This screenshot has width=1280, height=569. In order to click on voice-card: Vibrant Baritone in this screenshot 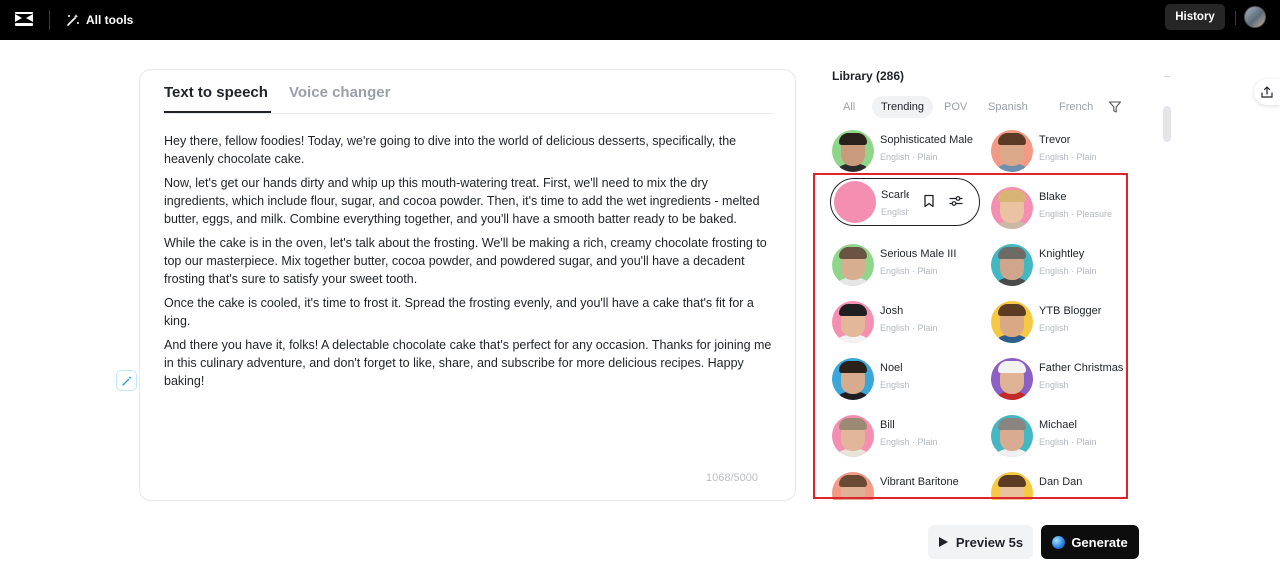, I will do `click(907, 485)`.